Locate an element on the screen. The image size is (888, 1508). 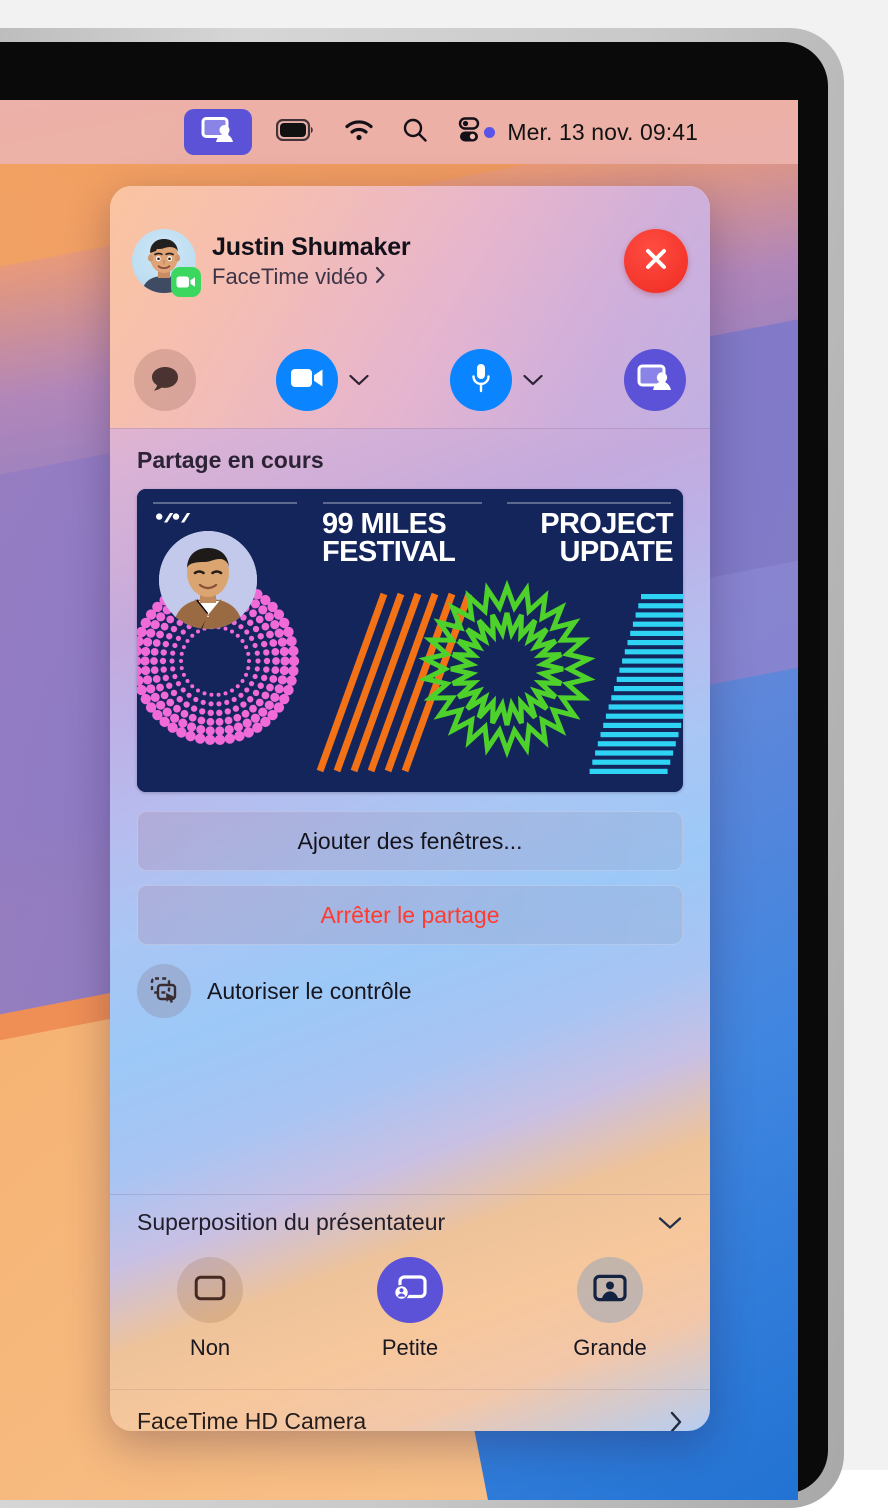
presenter-overlay-title: Superposition du présentateur is located at coordinates (291, 1222).